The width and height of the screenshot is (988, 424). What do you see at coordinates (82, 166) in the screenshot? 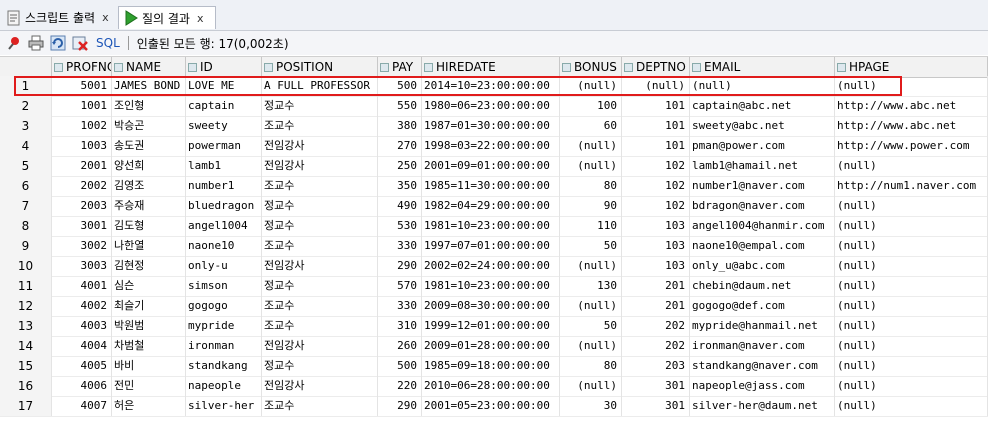
I see `cell-profno: 2001` at bounding box center [82, 166].